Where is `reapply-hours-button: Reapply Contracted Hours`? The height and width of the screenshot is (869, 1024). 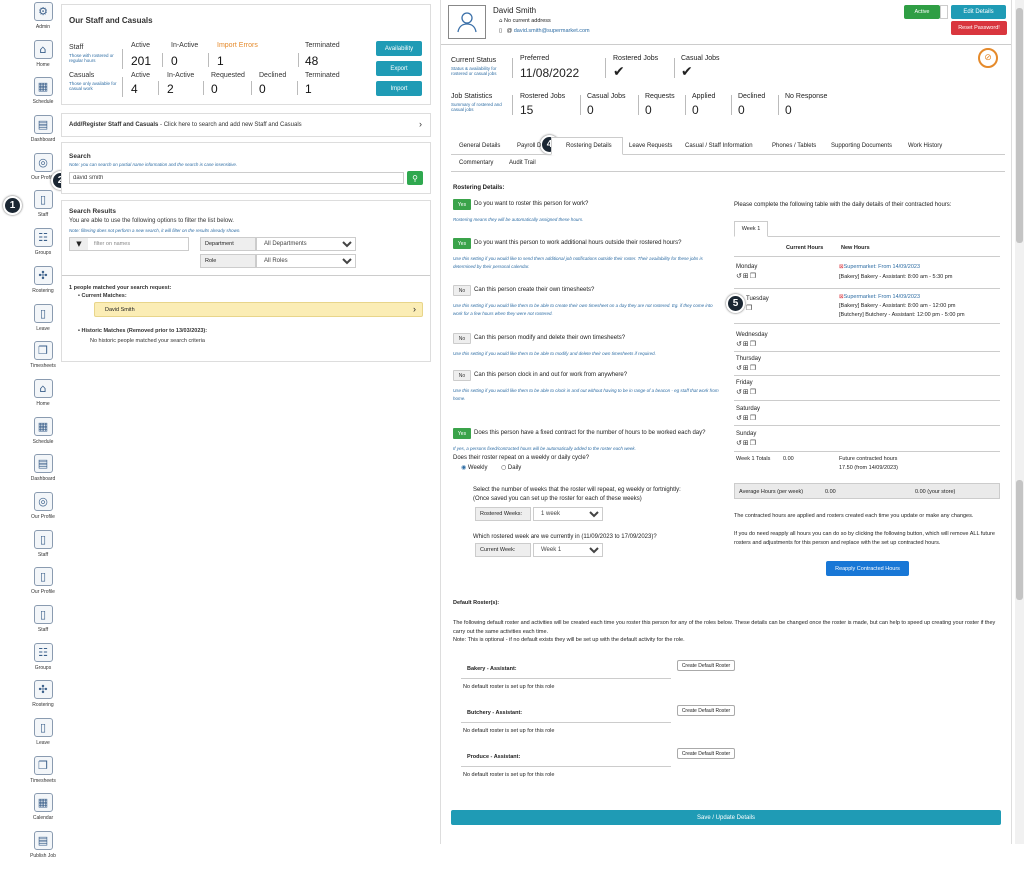
reapply-hours-button: Reapply Contracted Hours is located at coordinates (867, 568).